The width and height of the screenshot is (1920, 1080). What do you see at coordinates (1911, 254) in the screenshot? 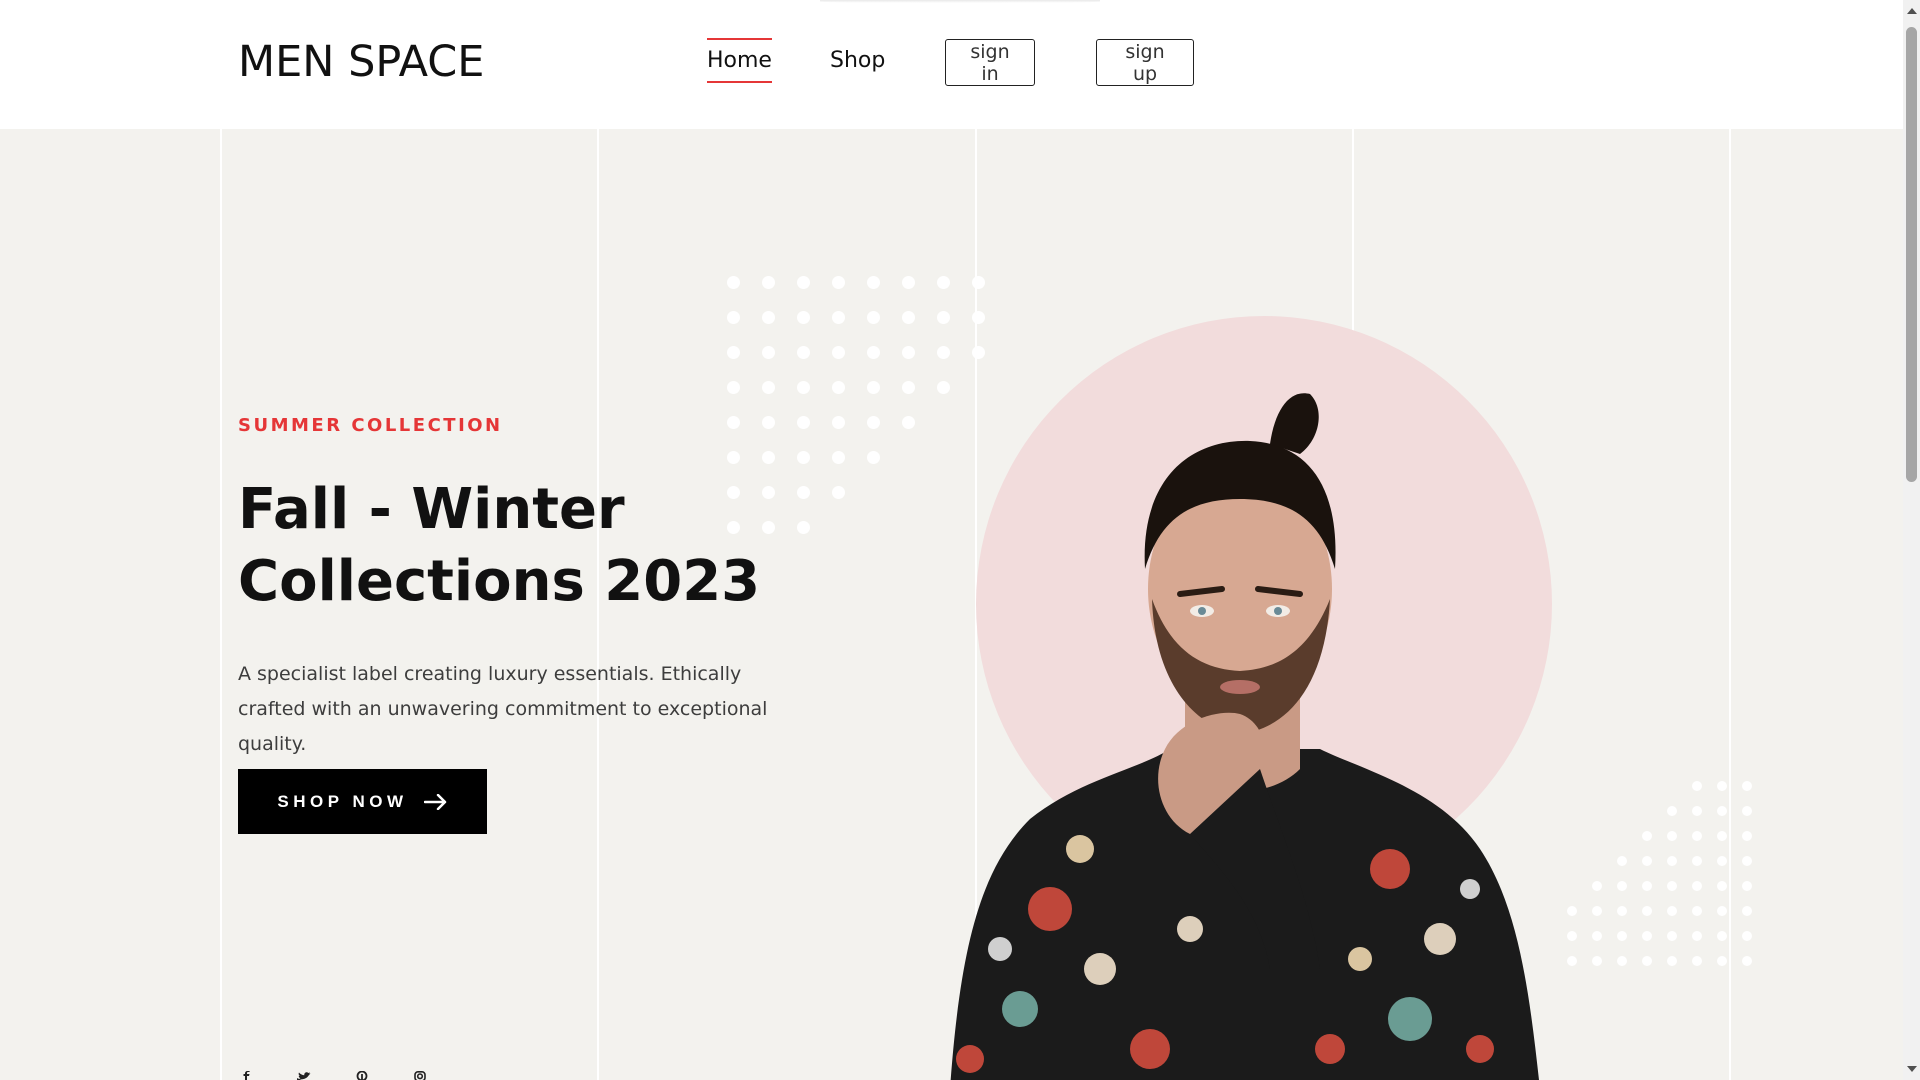
I see `scroll-thumb` at bounding box center [1911, 254].